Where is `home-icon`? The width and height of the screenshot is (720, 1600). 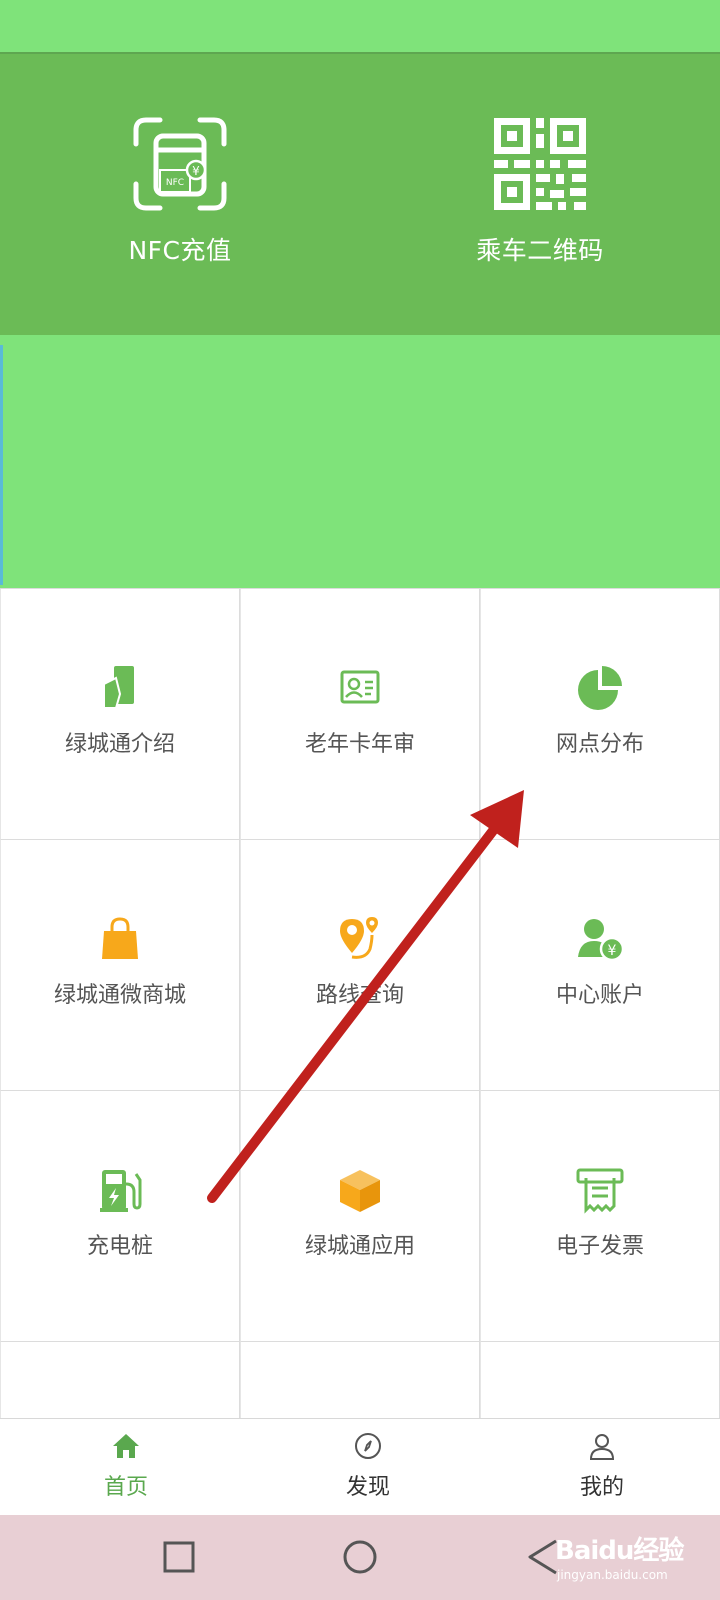
home-icon is located at coordinates (126, 1446).